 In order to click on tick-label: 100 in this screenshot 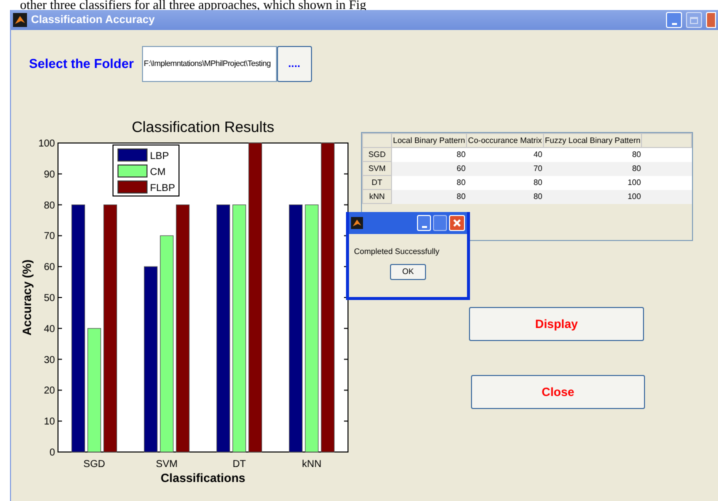, I will do `click(46, 144)`.